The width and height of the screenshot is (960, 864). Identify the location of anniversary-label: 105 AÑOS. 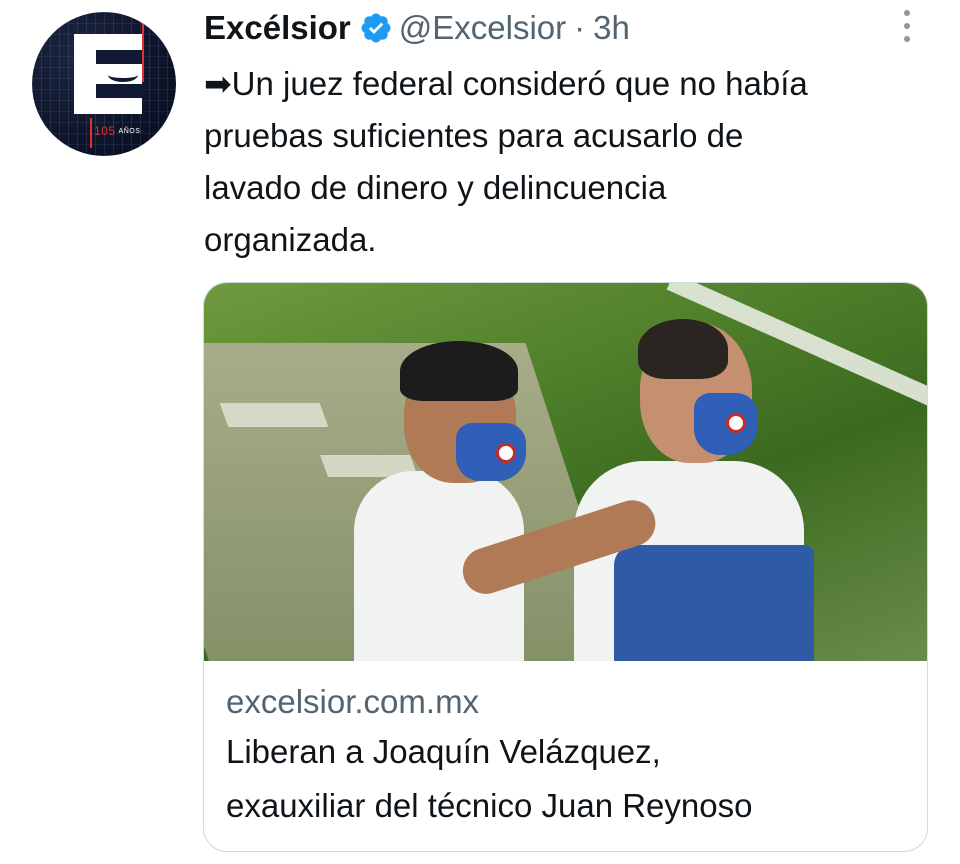
(117, 131).